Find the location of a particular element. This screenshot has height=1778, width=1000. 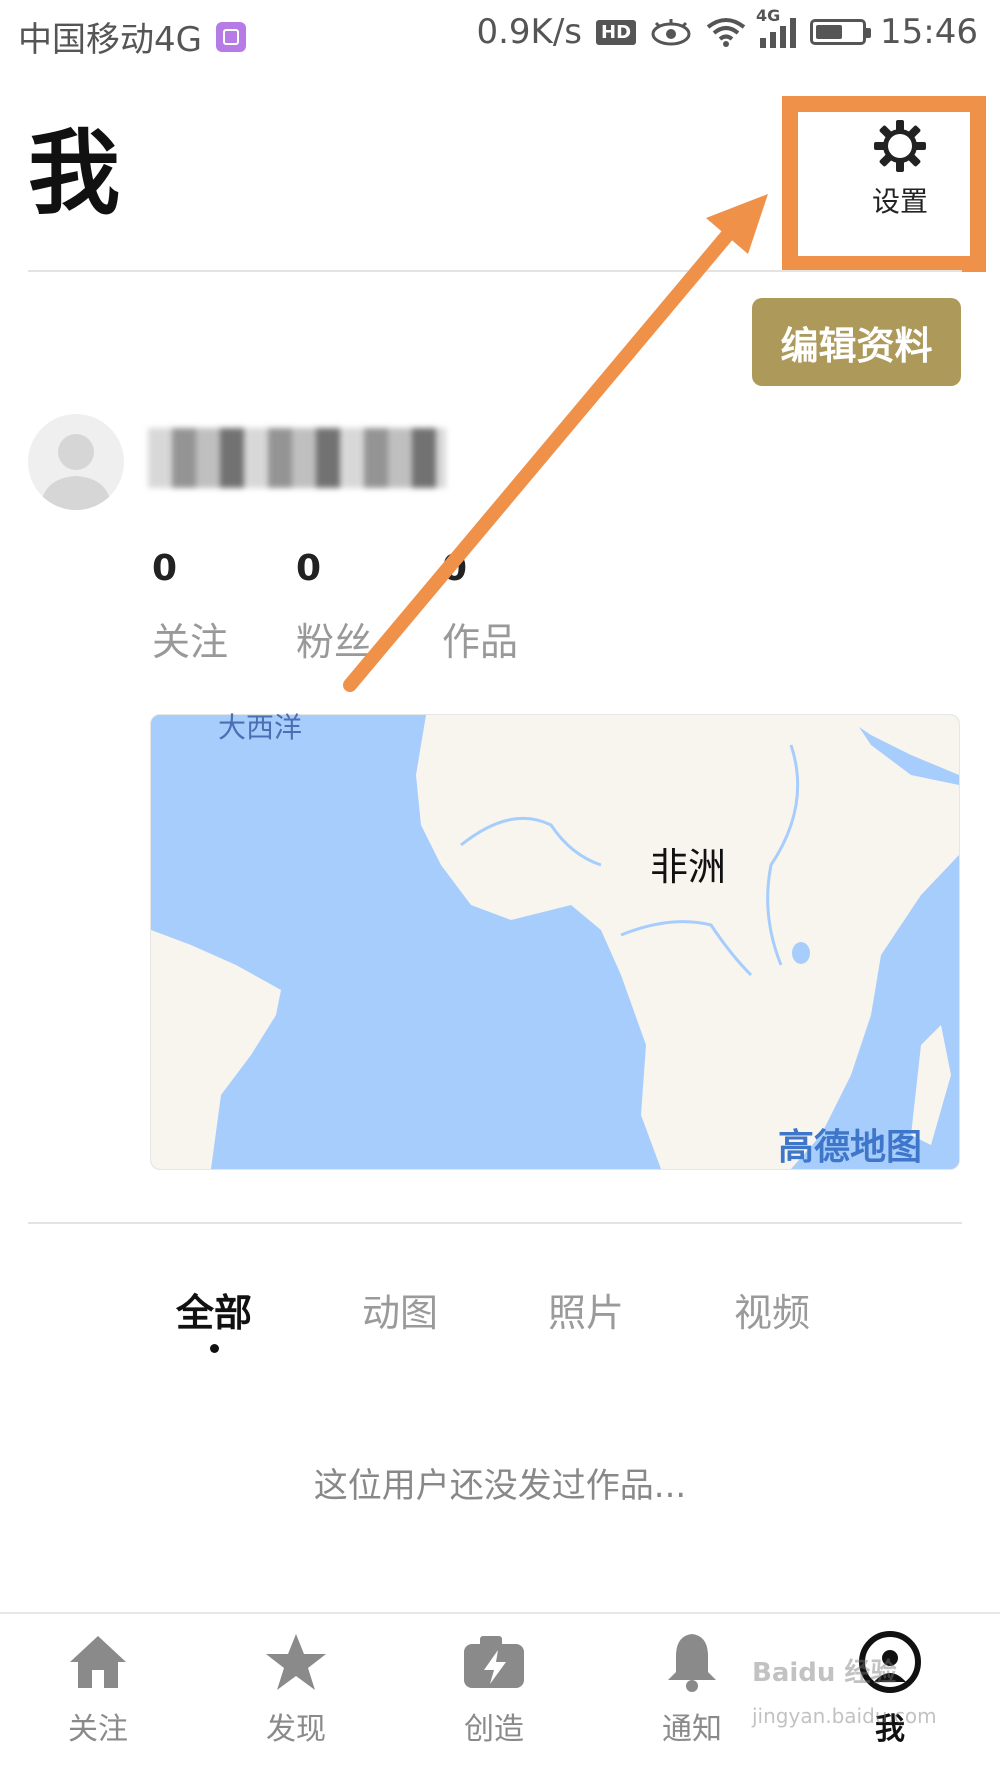

watermark: Baidu 经验 is located at coordinates (824, 1673).